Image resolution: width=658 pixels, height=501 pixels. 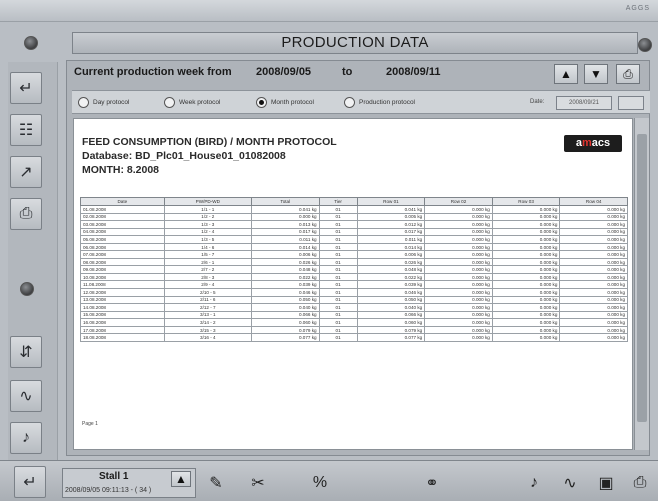 I want to click on document-icon: ☷, so click(x=26, y=130).